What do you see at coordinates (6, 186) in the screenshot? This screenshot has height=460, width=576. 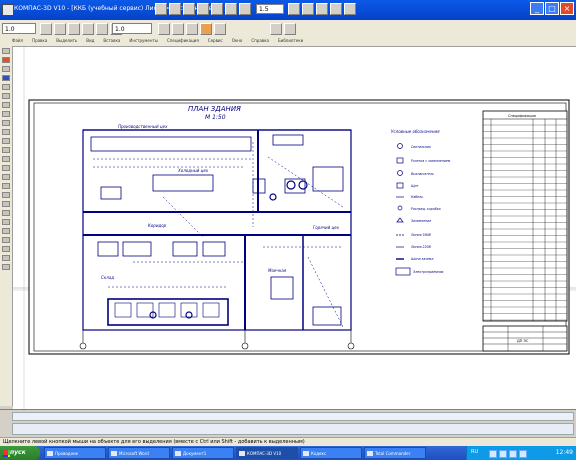 I see `table-tool-icon` at bounding box center [6, 186].